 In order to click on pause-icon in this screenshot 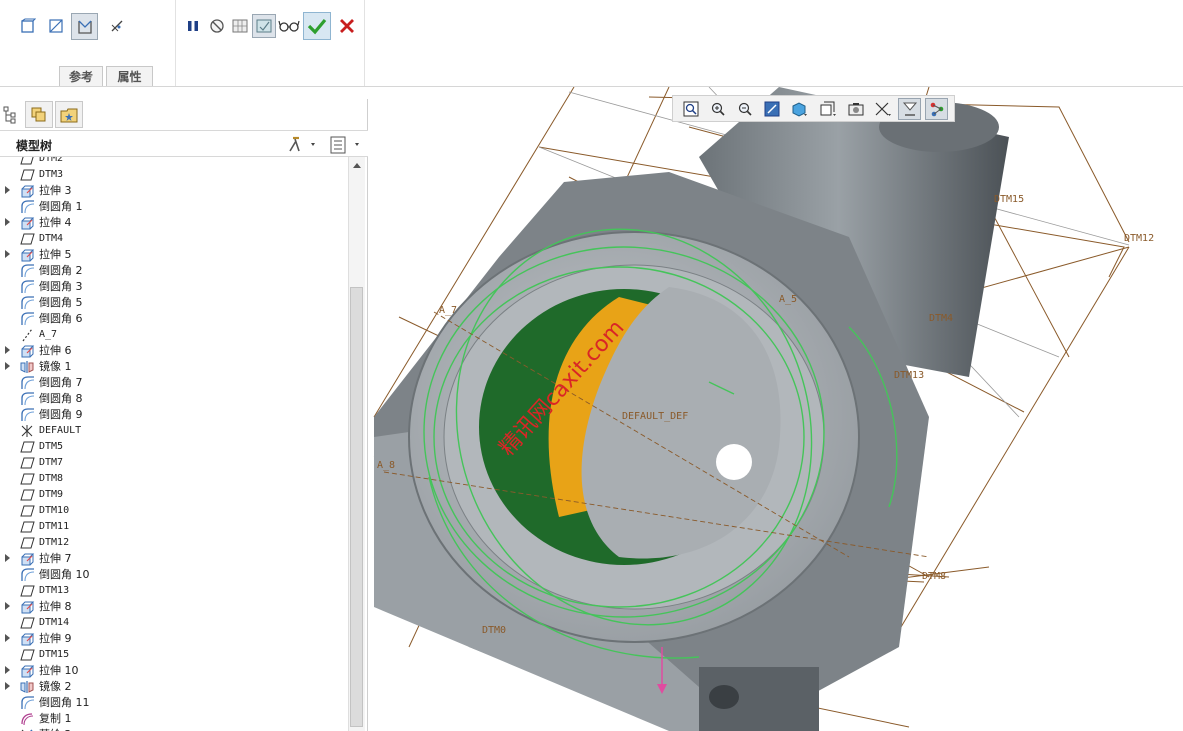, I will do `click(193, 26)`.